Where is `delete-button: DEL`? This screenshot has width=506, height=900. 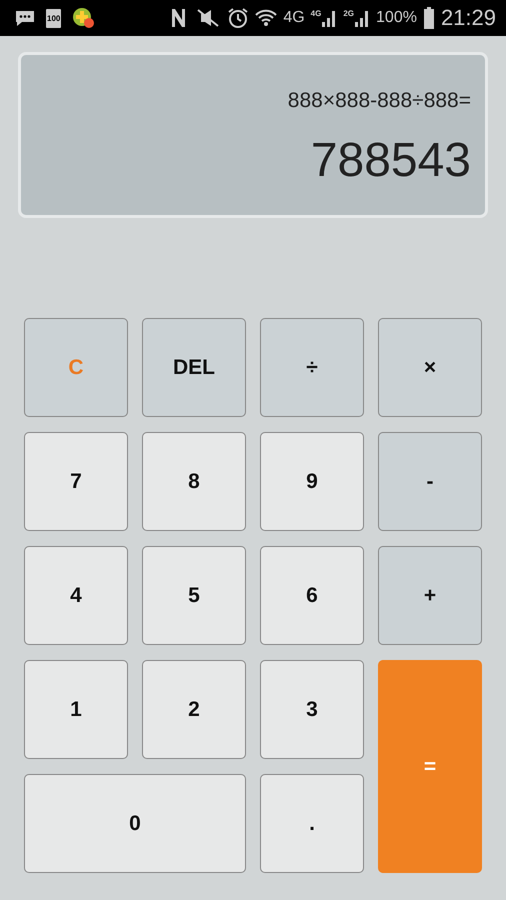
delete-button: DEL is located at coordinates (194, 367).